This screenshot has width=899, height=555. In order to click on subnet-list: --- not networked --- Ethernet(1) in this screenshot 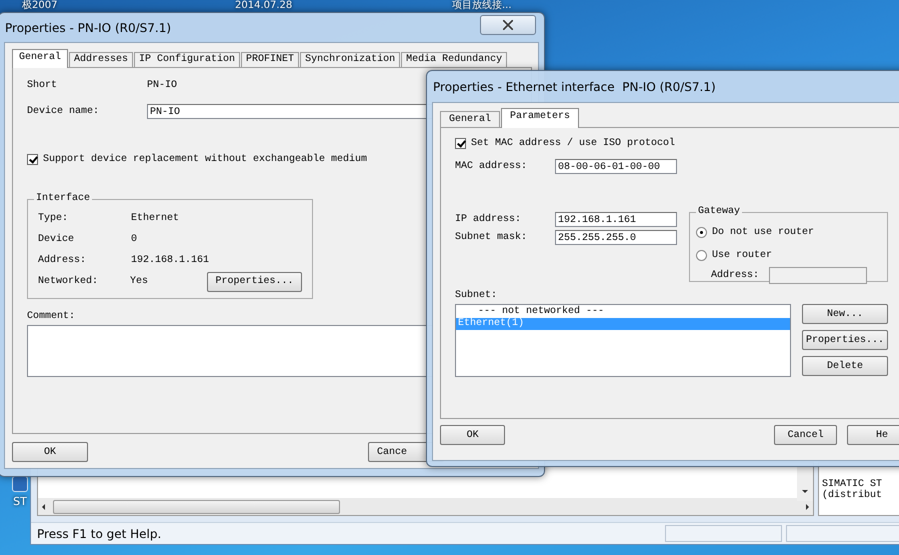, I will do `click(623, 340)`.